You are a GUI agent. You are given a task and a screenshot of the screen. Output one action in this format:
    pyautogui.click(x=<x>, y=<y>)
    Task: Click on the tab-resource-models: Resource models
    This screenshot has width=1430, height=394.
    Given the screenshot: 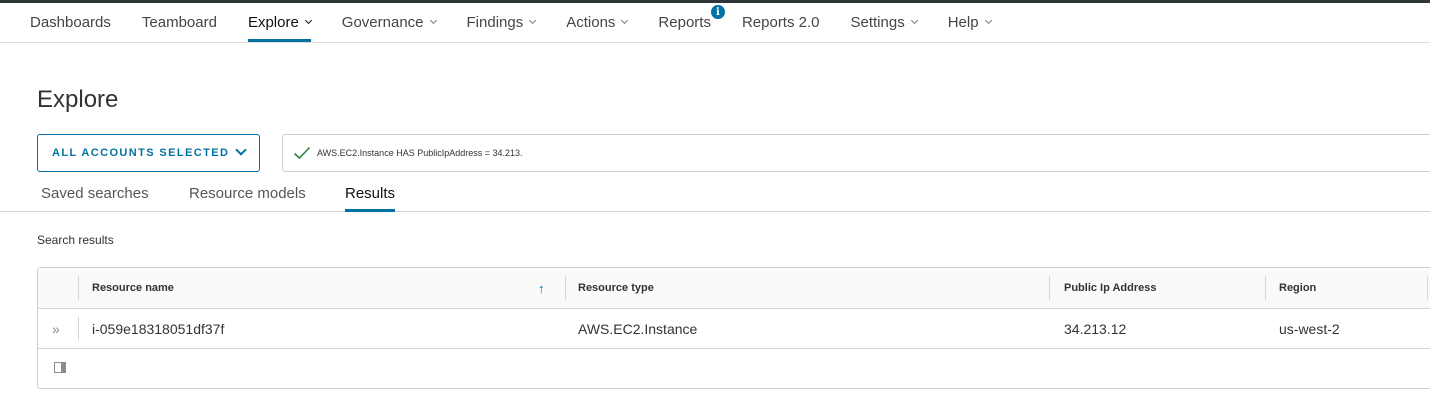 What is the action you would take?
    pyautogui.click(x=247, y=193)
    